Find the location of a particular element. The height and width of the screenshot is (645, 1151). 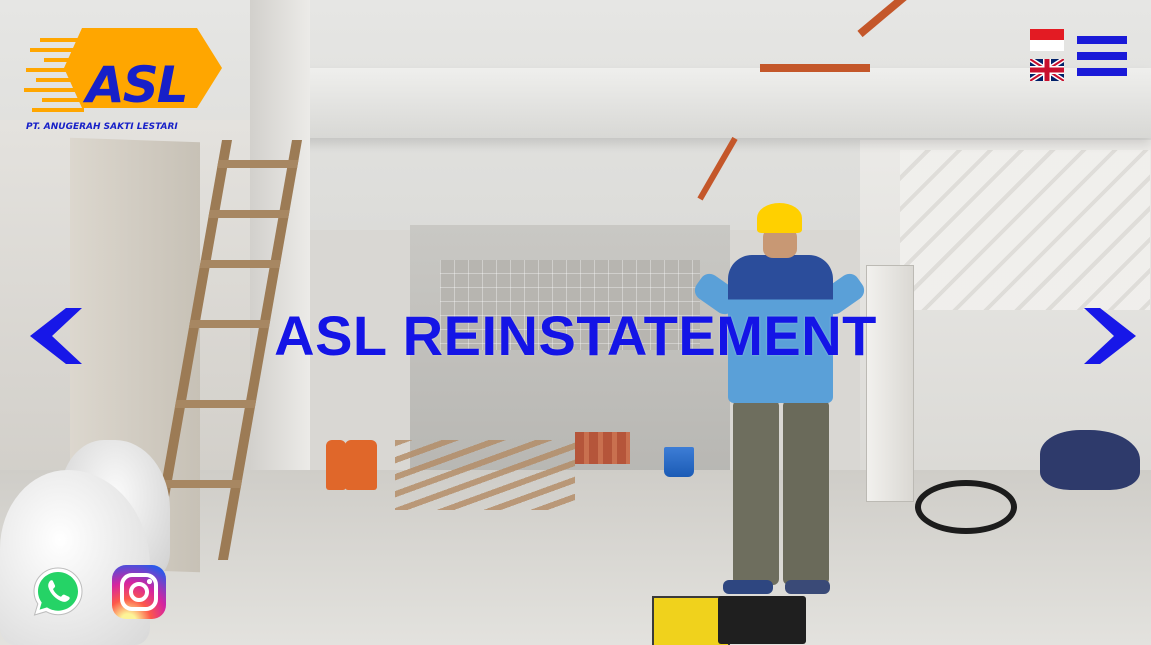

cable-coil is located at coordinates (966, 507).